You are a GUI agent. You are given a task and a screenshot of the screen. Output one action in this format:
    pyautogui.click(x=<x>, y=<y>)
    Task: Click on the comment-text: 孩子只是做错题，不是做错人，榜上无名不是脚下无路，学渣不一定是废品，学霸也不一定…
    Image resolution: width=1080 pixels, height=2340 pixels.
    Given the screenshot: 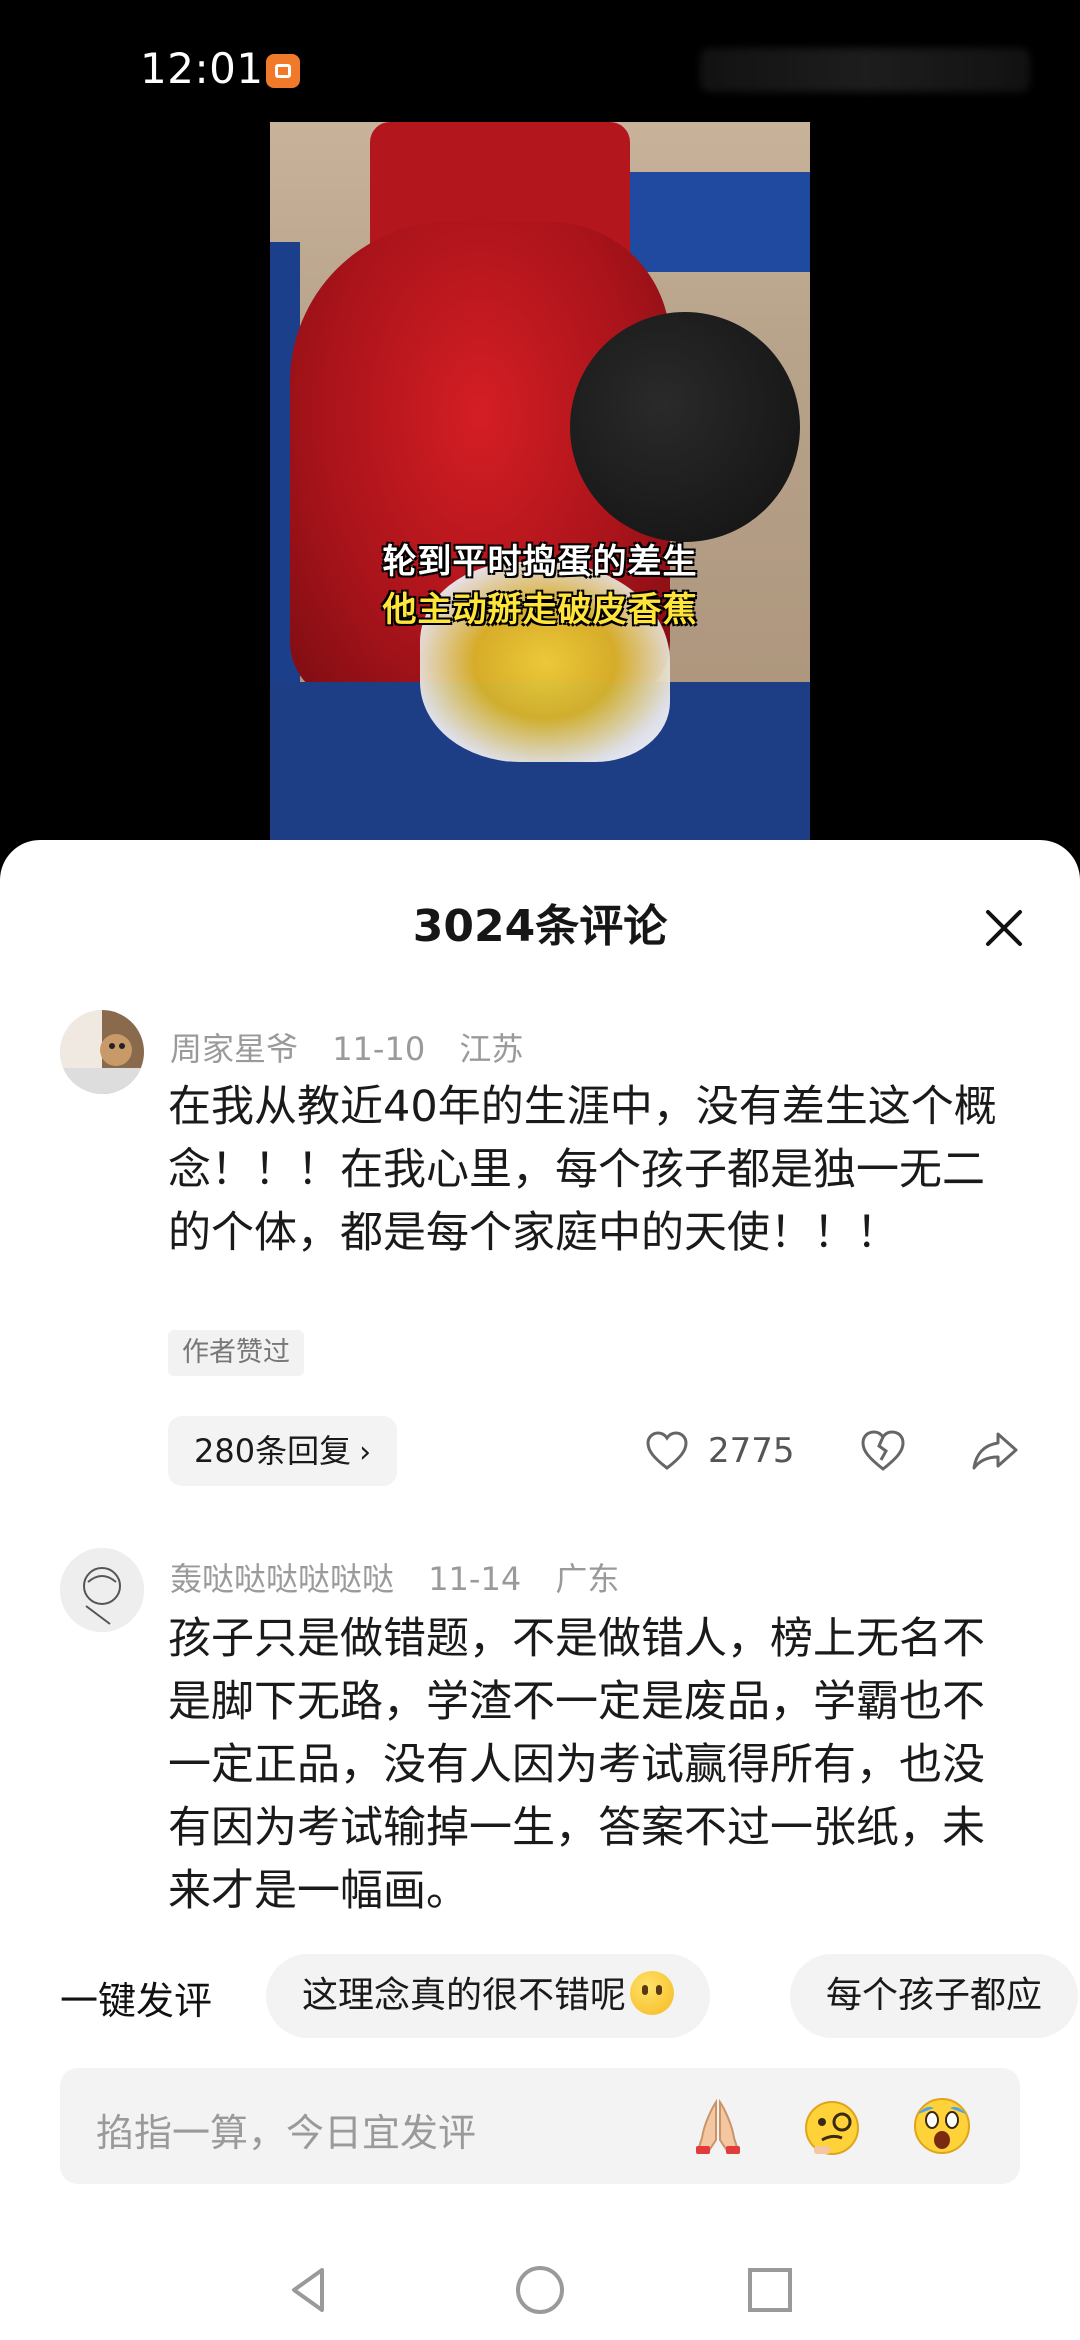 What is the action you would take?
    pyautogui.click(x=588, y=1765)
    